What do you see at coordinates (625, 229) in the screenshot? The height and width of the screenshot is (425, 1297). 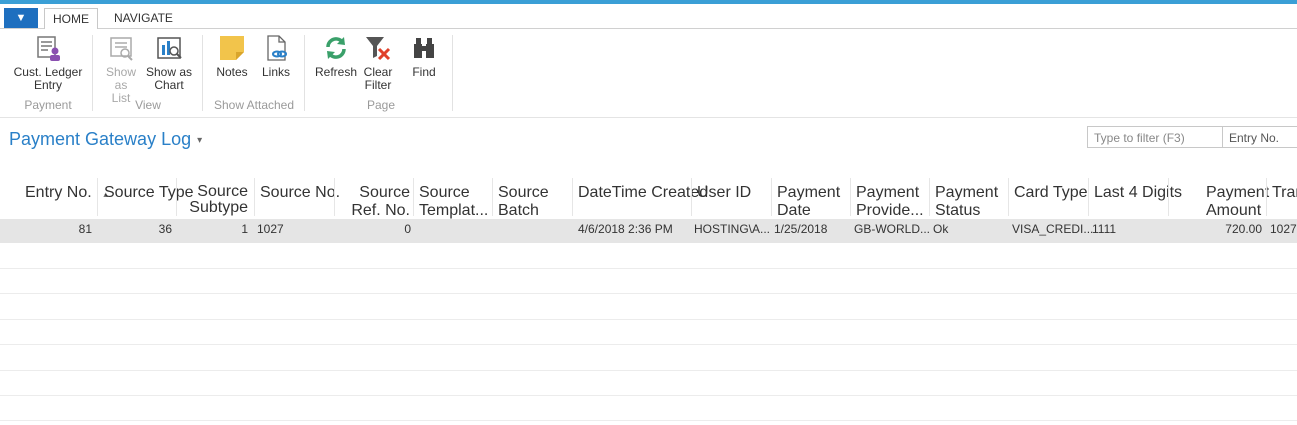 I see `cell-datetime-created: 4/6/2018 2:36 PM` at bounding box center [625, 229].